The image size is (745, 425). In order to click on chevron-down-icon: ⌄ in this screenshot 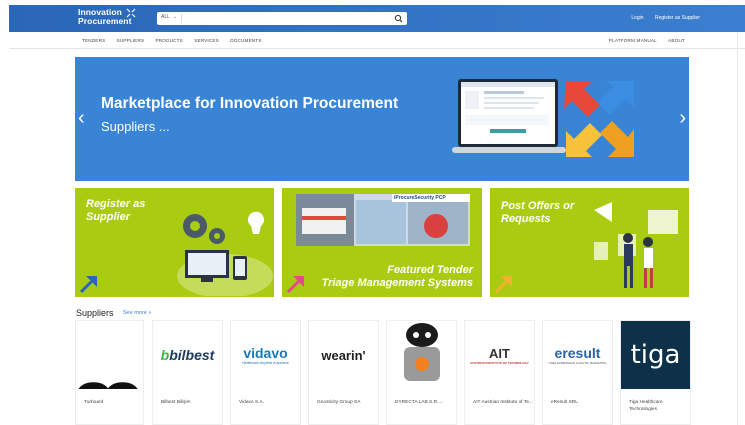, I will do `click(175, 17)`.